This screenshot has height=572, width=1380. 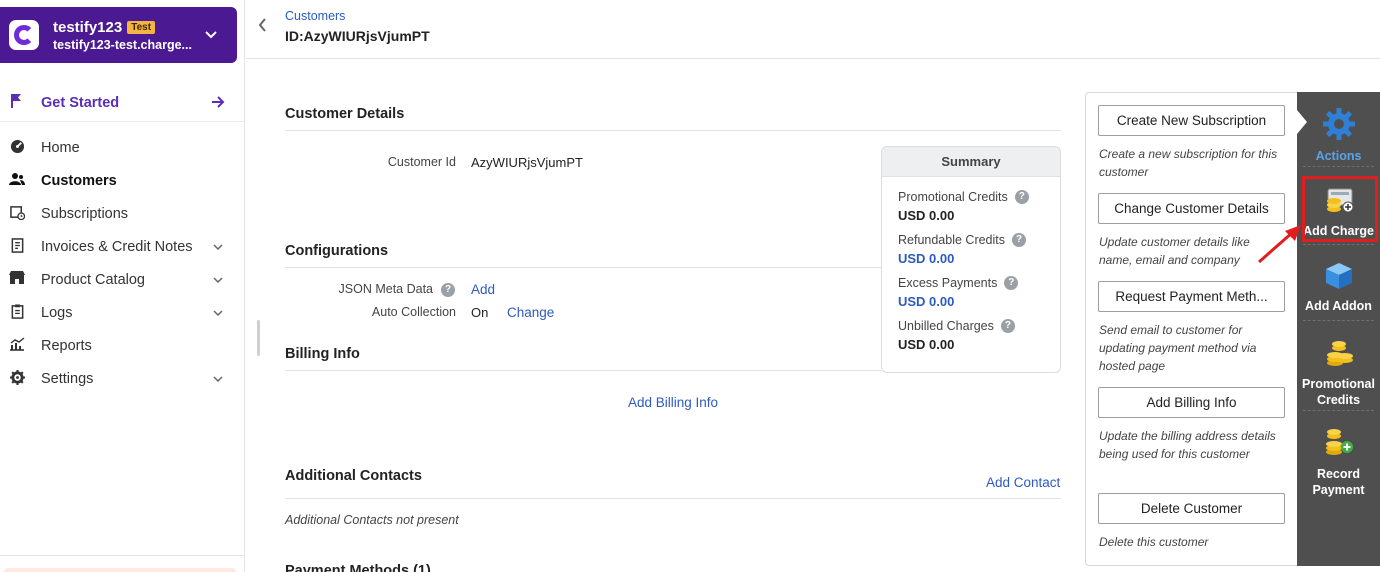 I want to click on additional-contacts-heading: Additional Contacts, so click(x=353, y=476).